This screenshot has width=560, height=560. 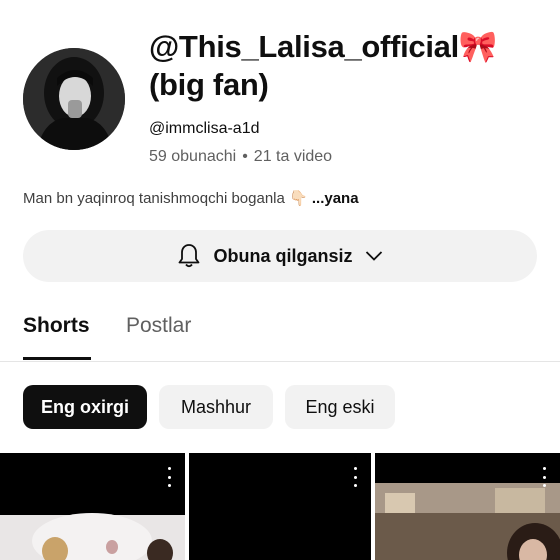 I want to click on channel-tabs: Shorts Postlar, so click(x=280, y=331).